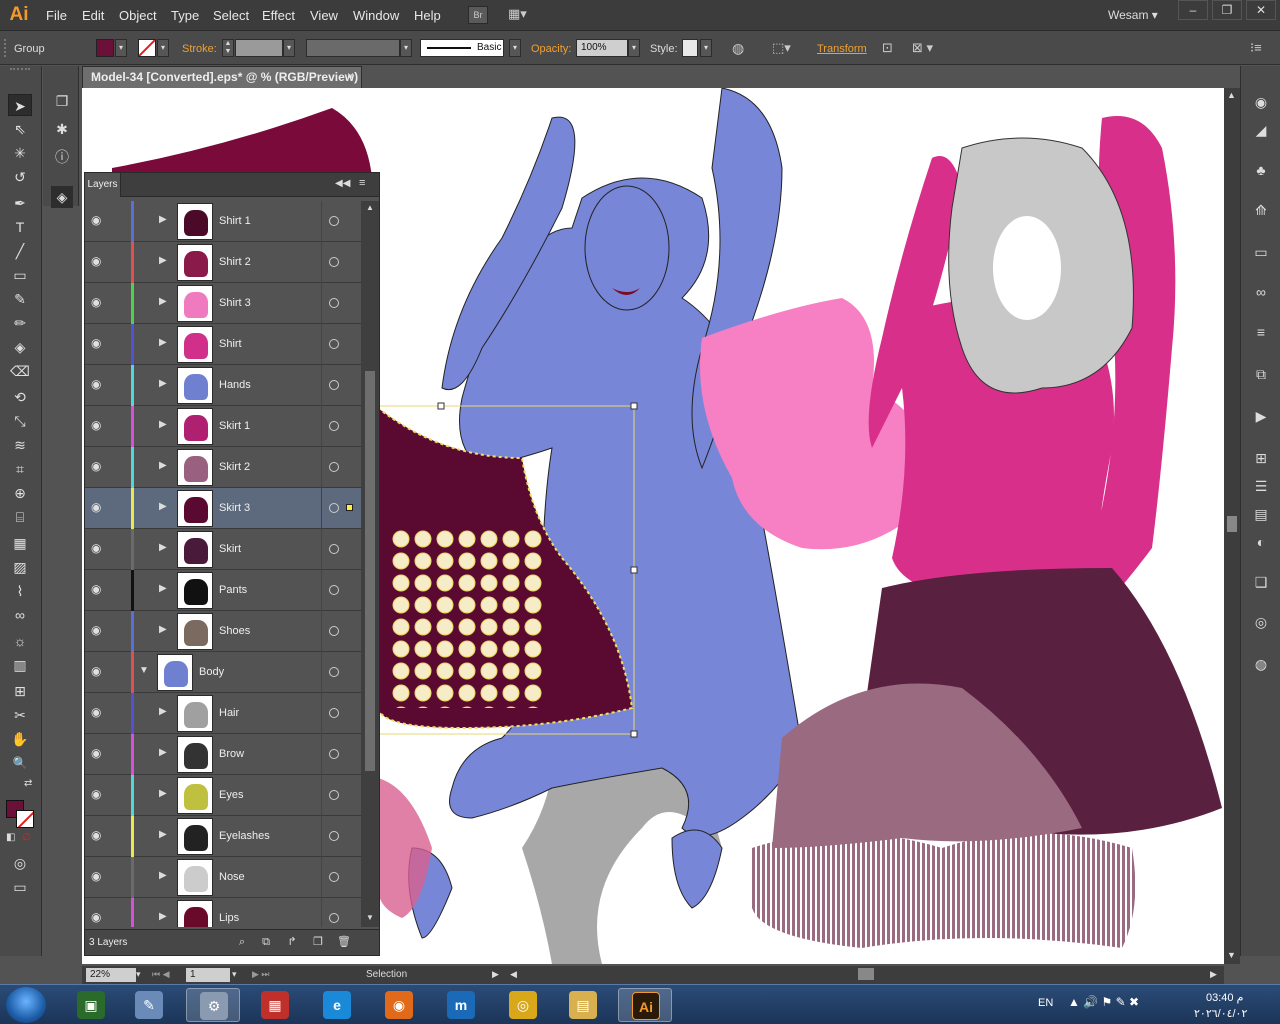 Image resolution: width=1280 pixels, height=1024 pixels. Describe the element at coordinates (213, 1005) in the screenshot. I see `taskbar-app-tools: ⚙` at that location.